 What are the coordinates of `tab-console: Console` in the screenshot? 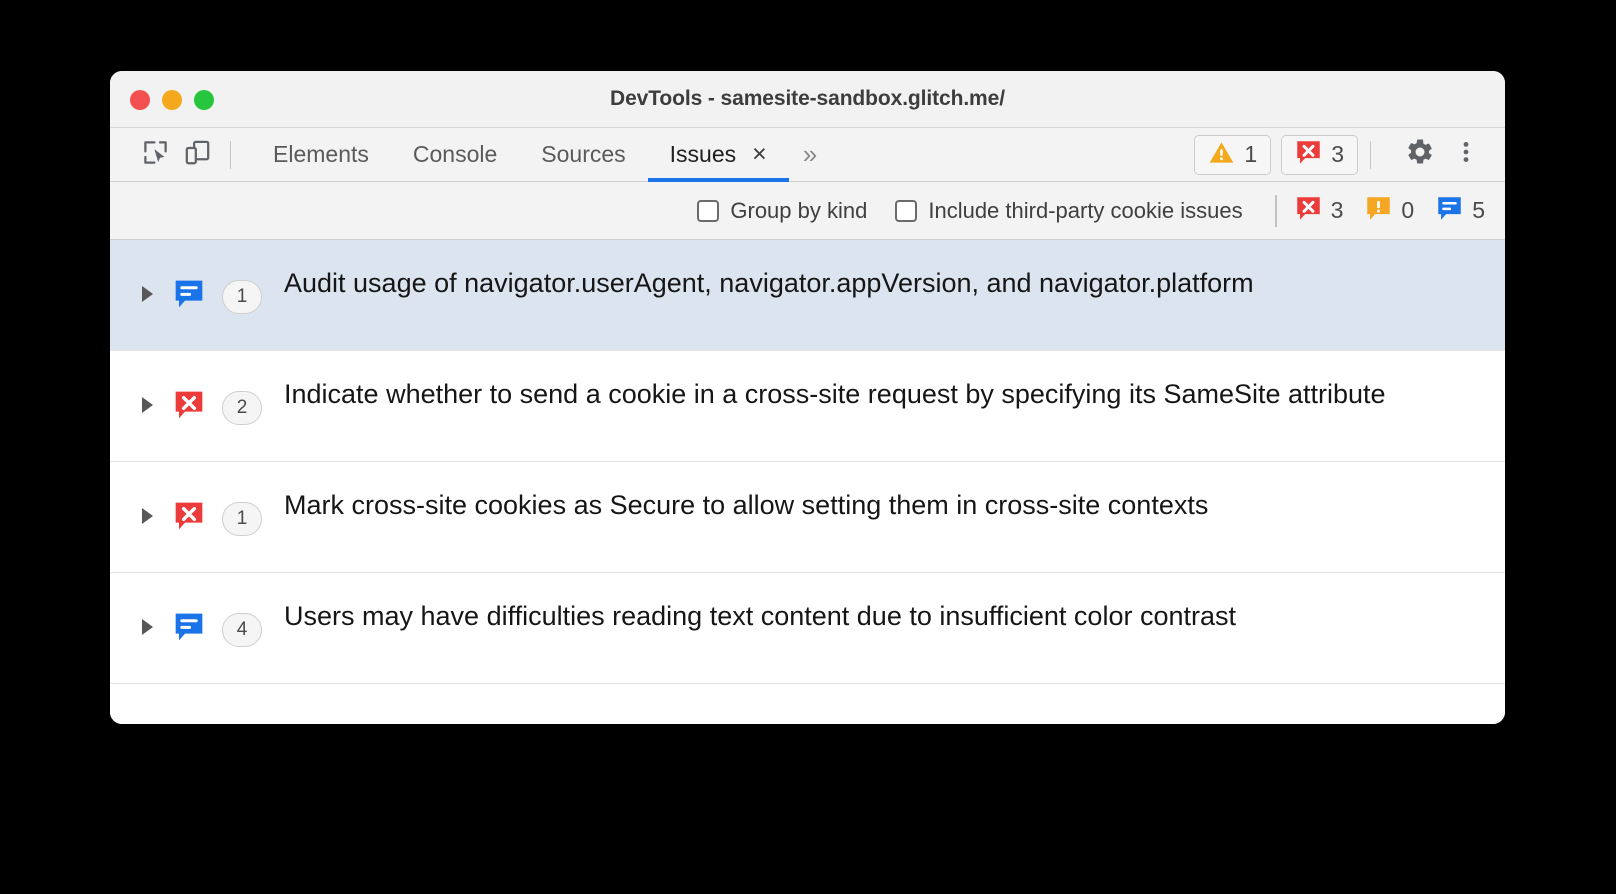 It's located at (455, 155).